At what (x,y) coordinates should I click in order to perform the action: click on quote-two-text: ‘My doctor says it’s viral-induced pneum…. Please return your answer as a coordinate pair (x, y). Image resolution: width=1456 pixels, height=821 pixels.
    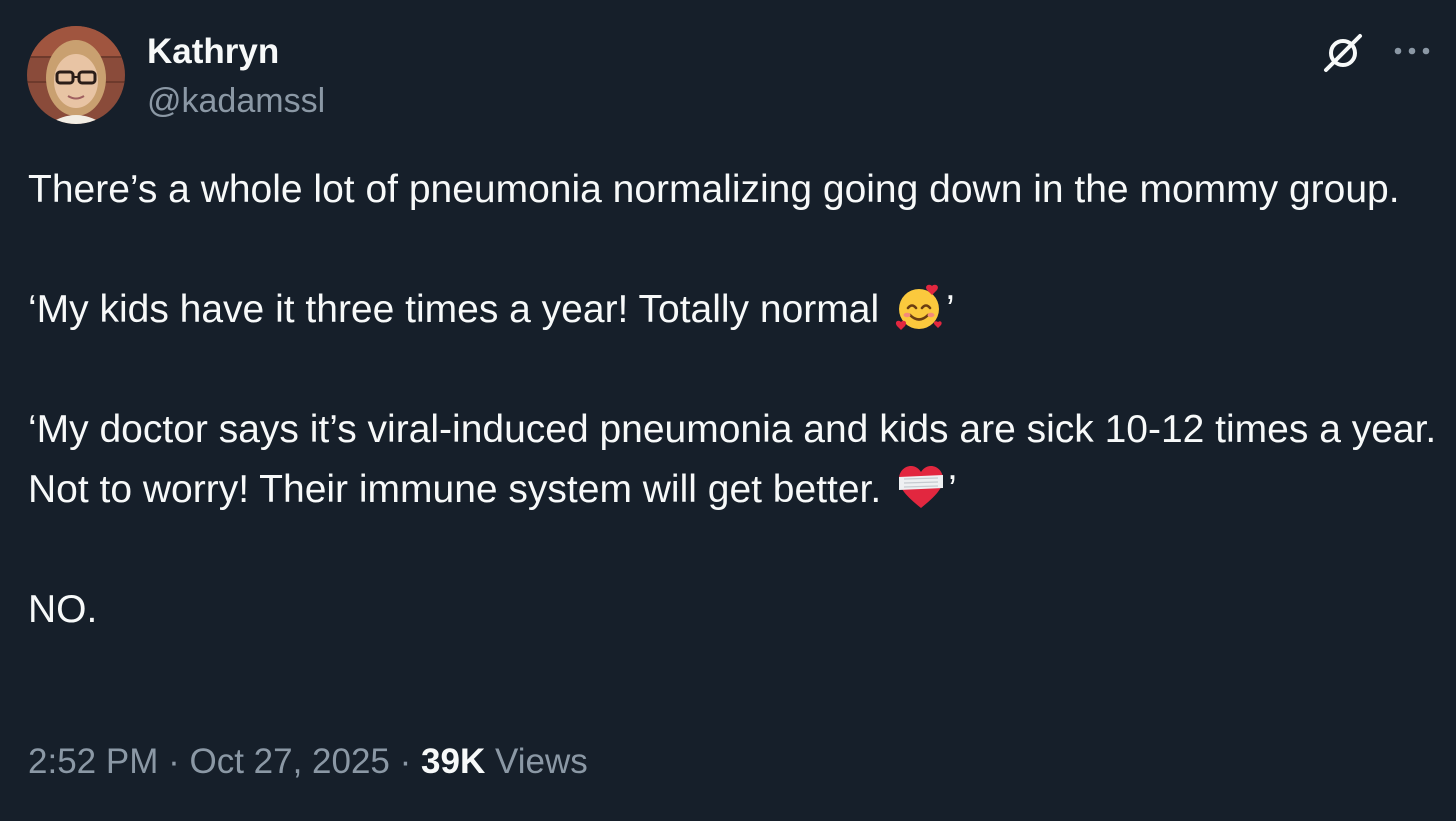
    Looking at the image, I should click on (732, 459).